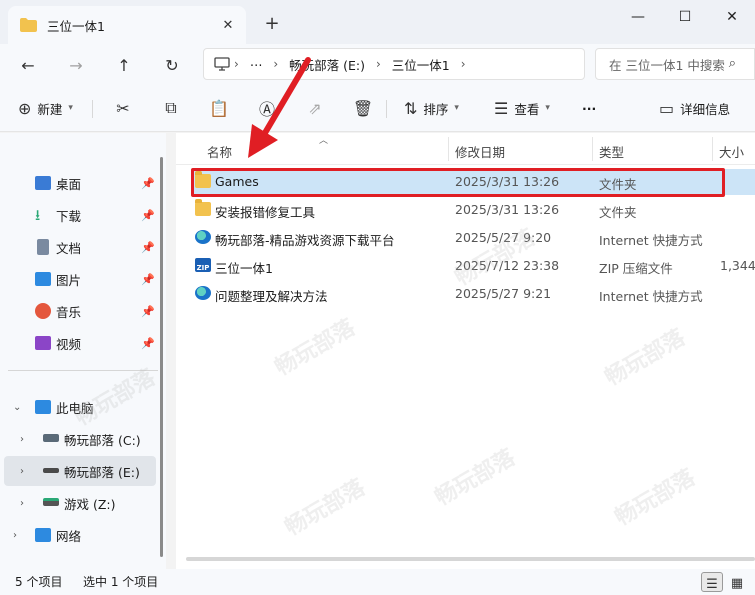  I want to click on column-header-date: 修改日期, so click(480, 151).